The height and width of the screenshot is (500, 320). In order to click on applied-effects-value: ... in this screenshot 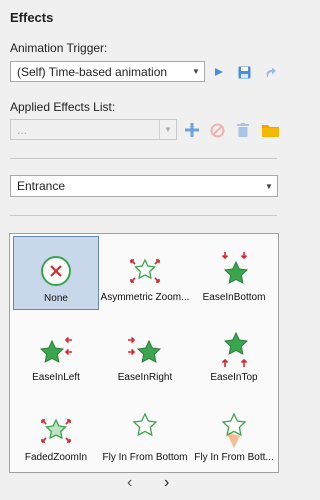, I will do `click(22, 129)`.